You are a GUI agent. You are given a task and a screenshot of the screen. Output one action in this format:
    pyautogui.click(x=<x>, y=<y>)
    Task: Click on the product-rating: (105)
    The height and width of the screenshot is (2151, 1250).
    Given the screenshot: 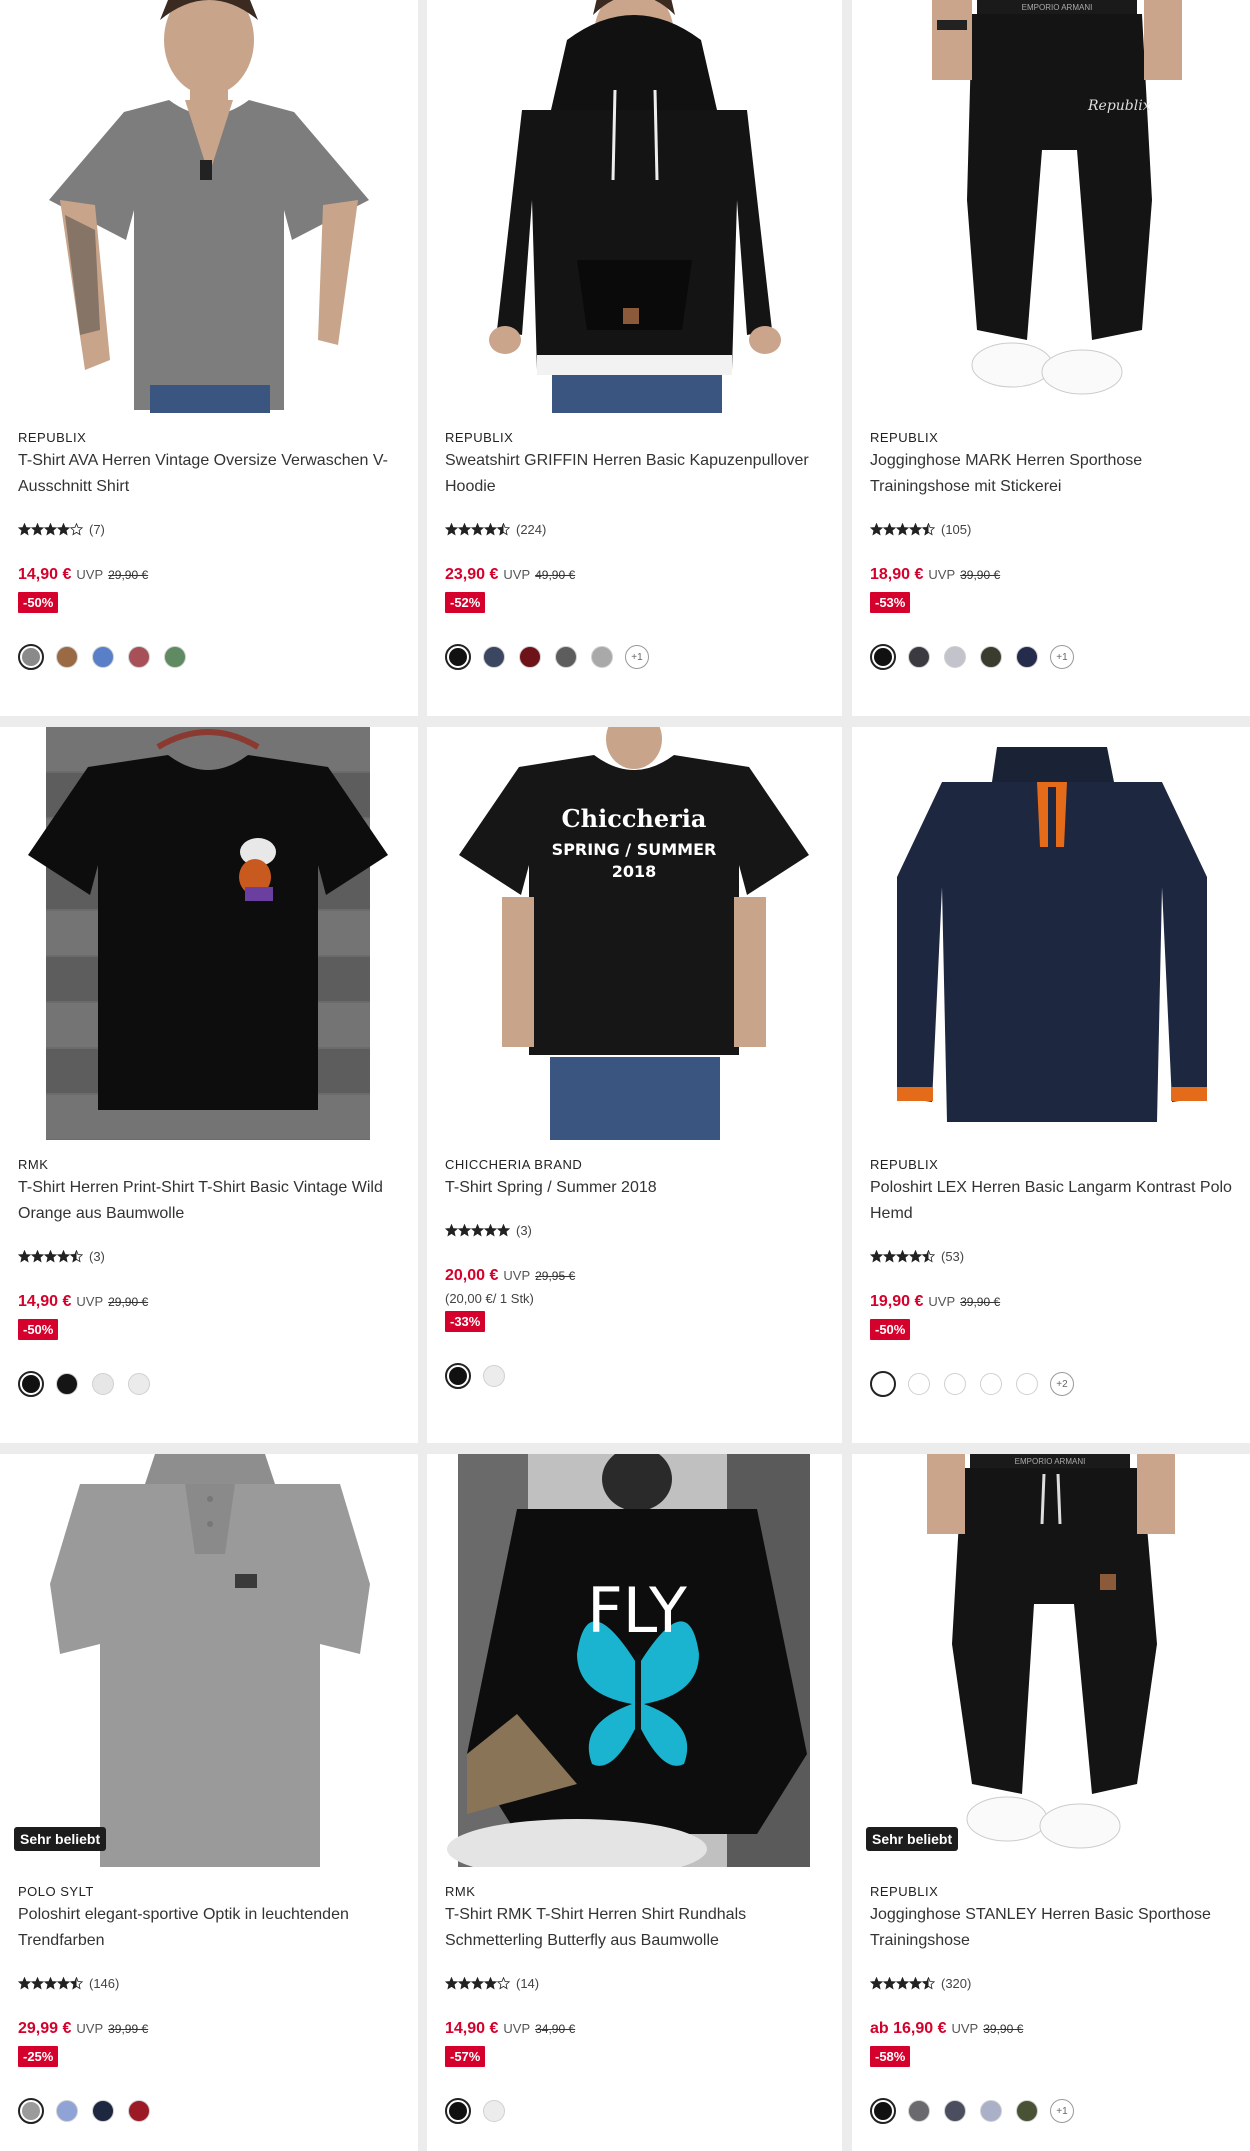 What is the action you would take?
    pyautogui.click(x=920, y=529)
    